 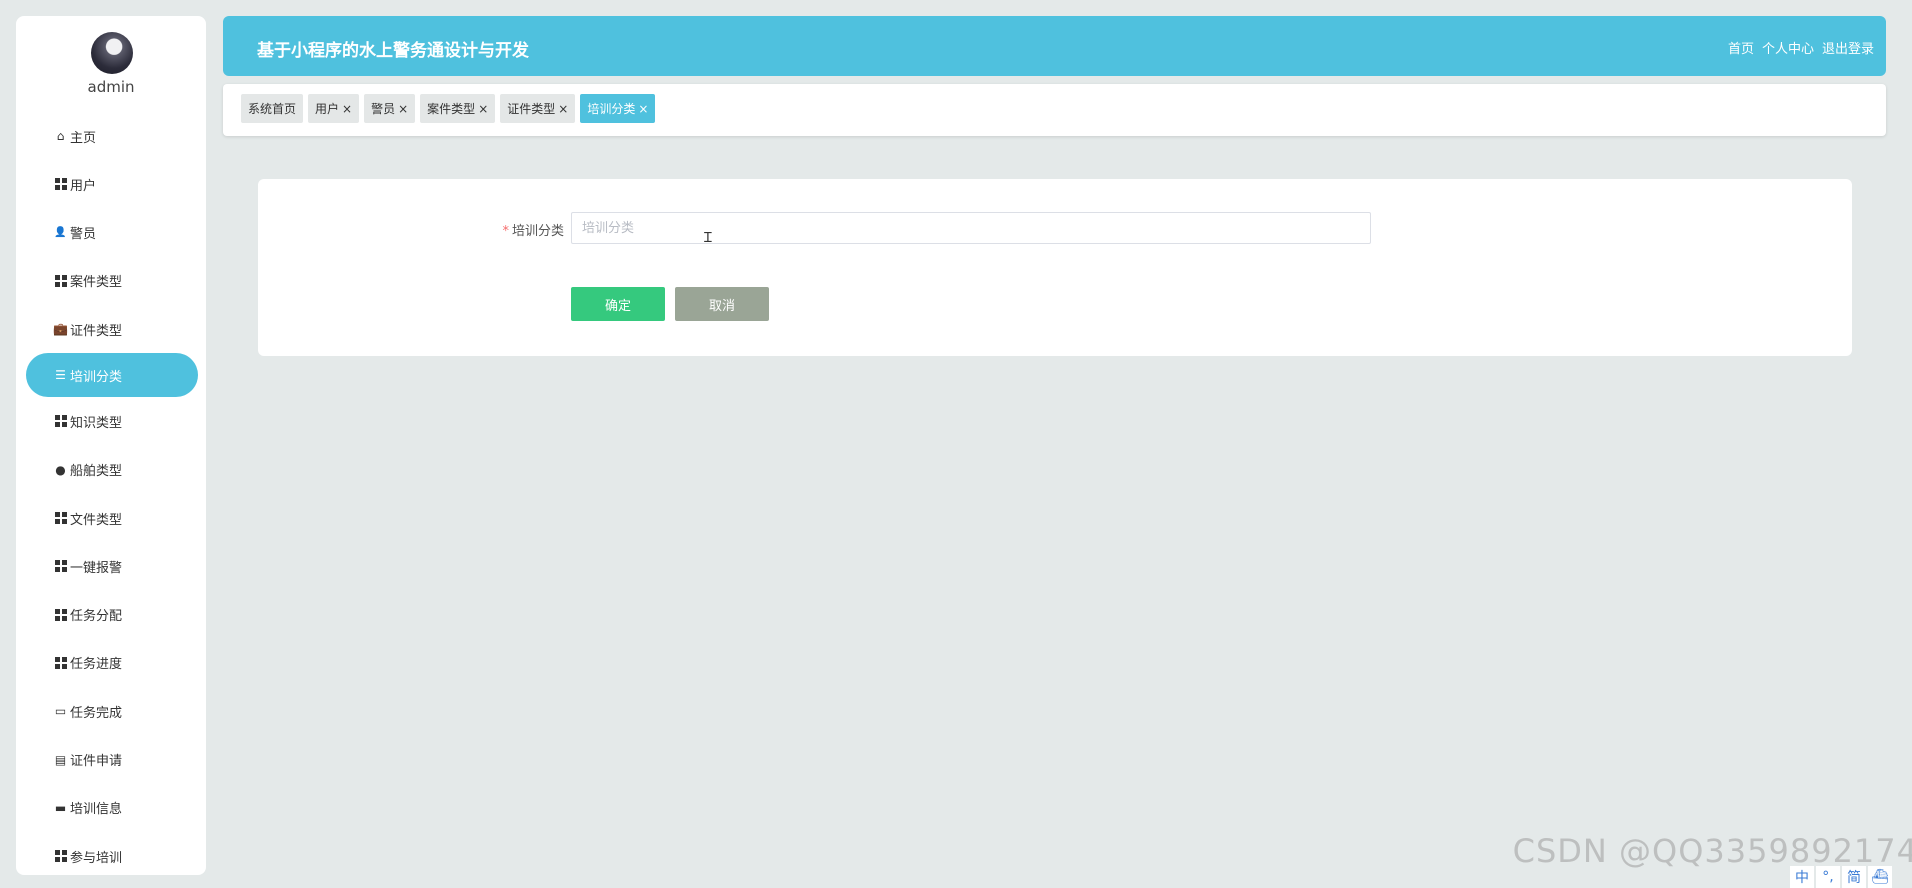 I want to click on sidebar-item-label: 警员, so click(x=83, y=235).